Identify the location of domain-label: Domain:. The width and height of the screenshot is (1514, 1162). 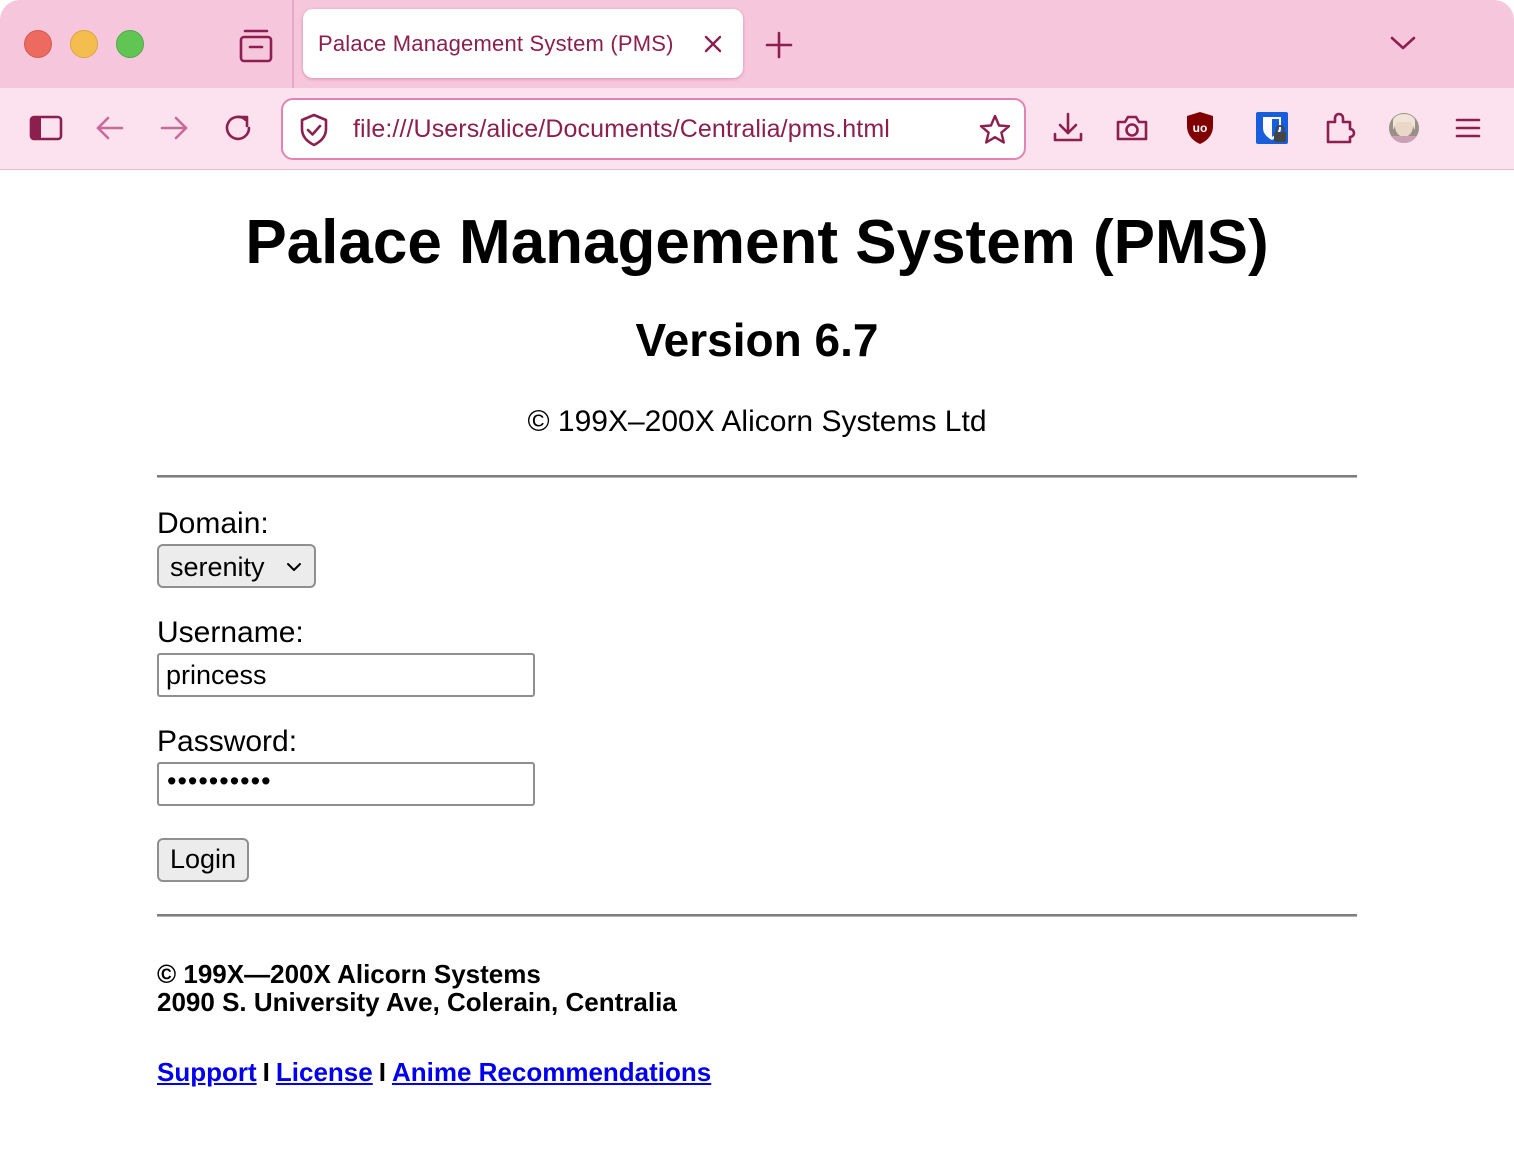
(213, 523).